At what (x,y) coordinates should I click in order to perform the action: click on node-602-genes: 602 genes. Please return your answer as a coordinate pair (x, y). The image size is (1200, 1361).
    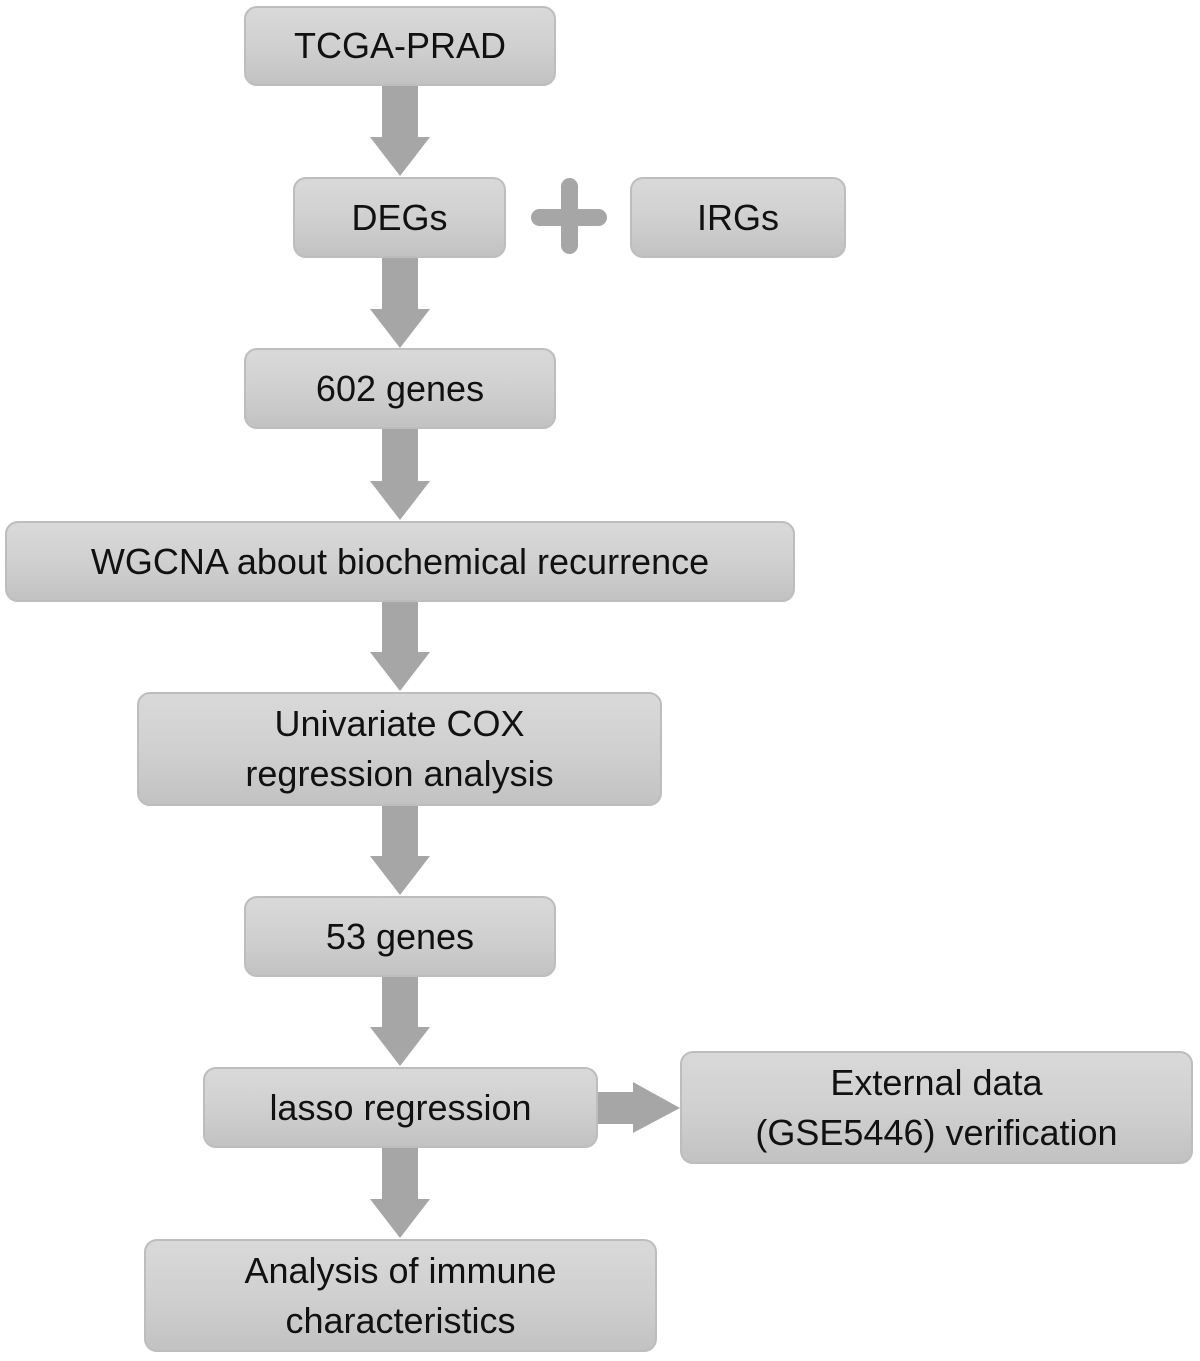
    Looking at the image, I should click on (400, 388).